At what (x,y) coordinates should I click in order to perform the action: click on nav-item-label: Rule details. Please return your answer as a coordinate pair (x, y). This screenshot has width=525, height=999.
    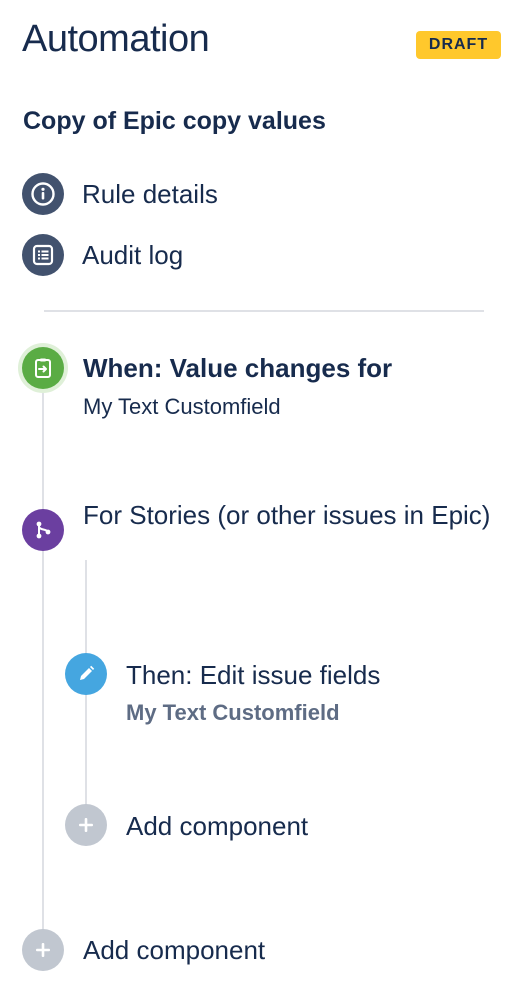
    Looking at the image, I should click on (150, 193).